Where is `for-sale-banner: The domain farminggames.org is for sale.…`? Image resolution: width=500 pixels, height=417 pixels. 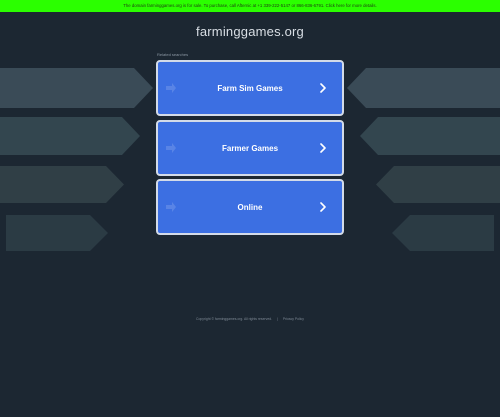
for-sale-banner: The domain farminggames.org is for sale.… is located at coordinates (250, 6).